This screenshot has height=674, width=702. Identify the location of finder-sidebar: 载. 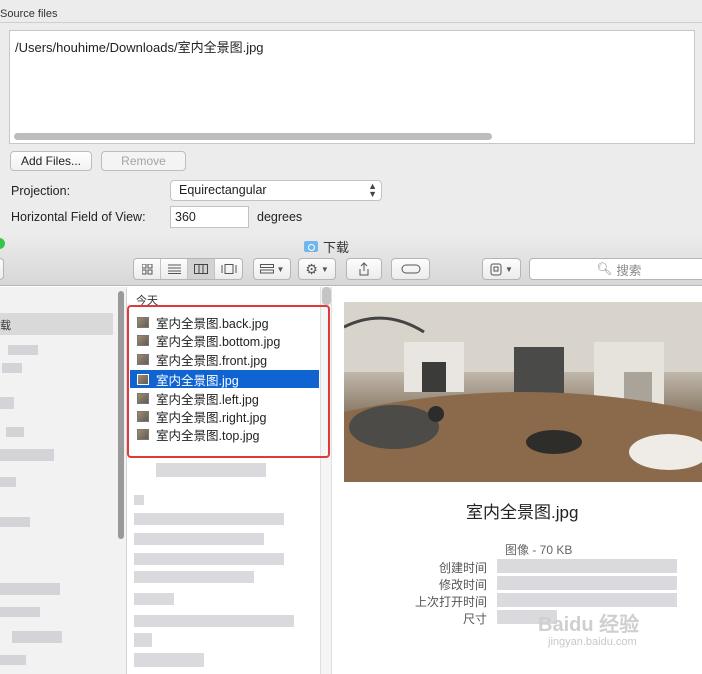
(63, 480).